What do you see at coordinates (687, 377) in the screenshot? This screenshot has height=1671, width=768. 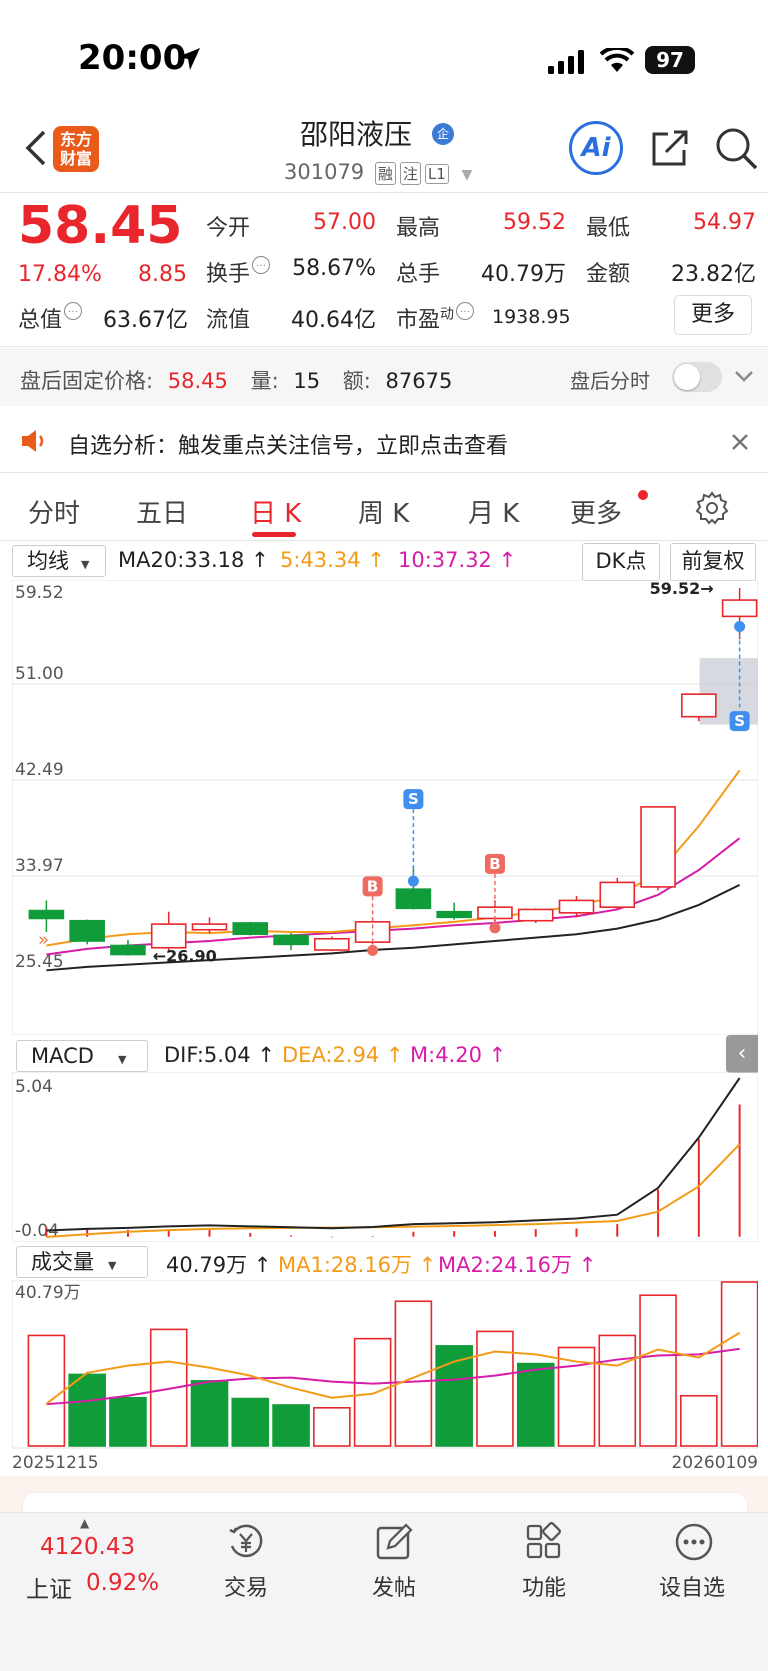 I see `toggle-knob` at bounding box center [687, 377].